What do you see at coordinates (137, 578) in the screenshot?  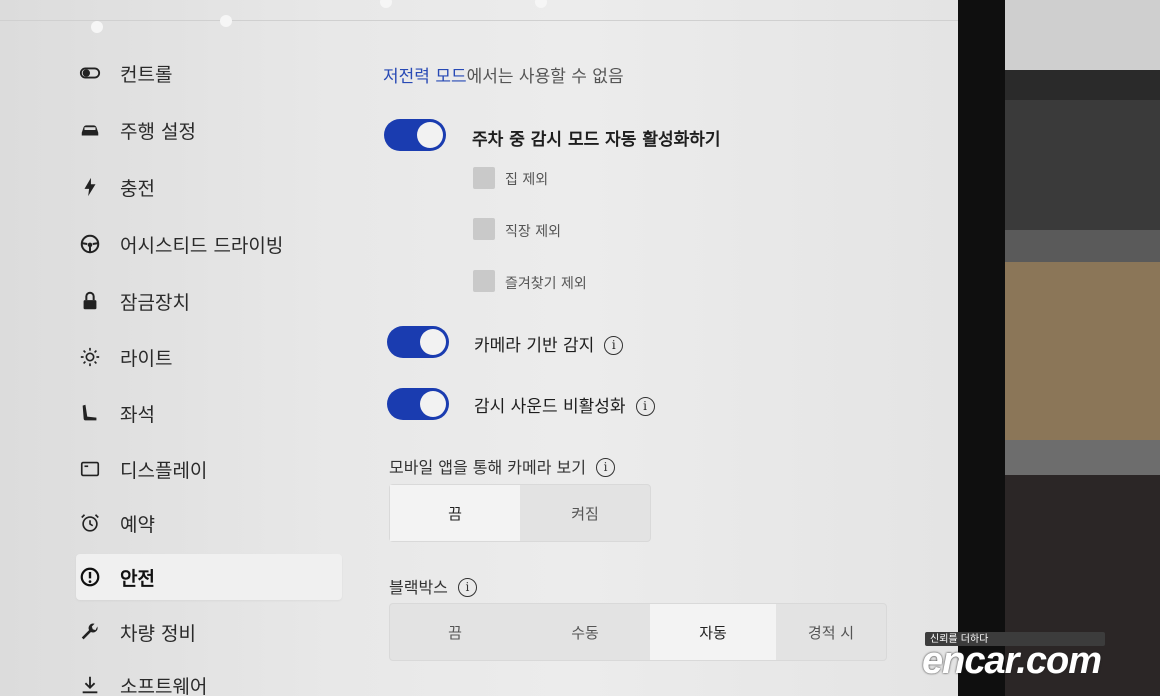 I see `sidebar-item-label: 안전` at bounding box center [137, 578].